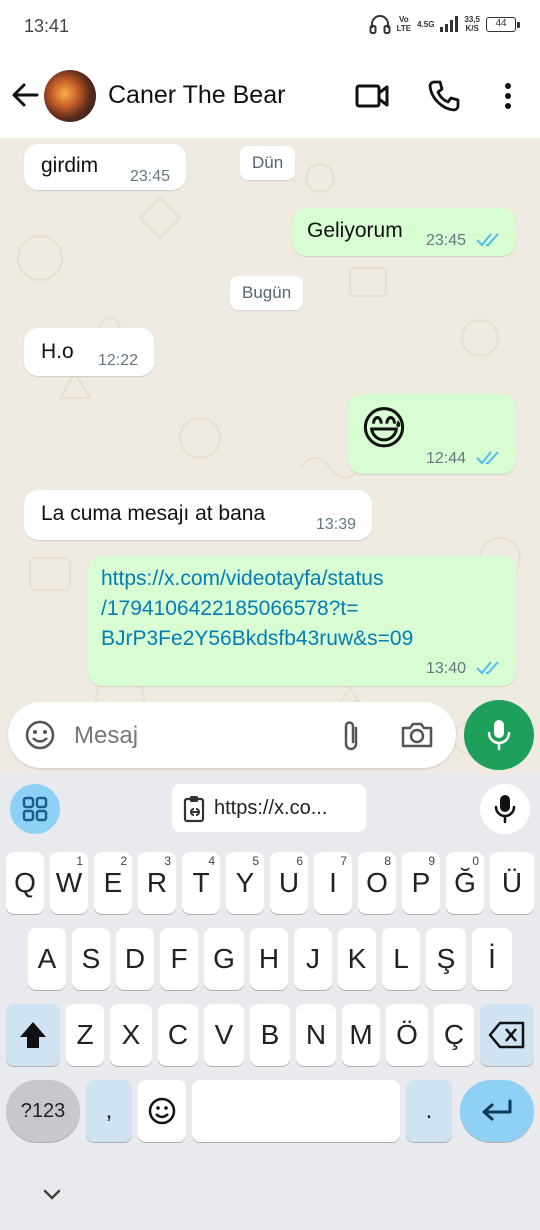 The height and width of the screenshot is (1230, 540). I want to click on shift-key, so click(33, 1035).